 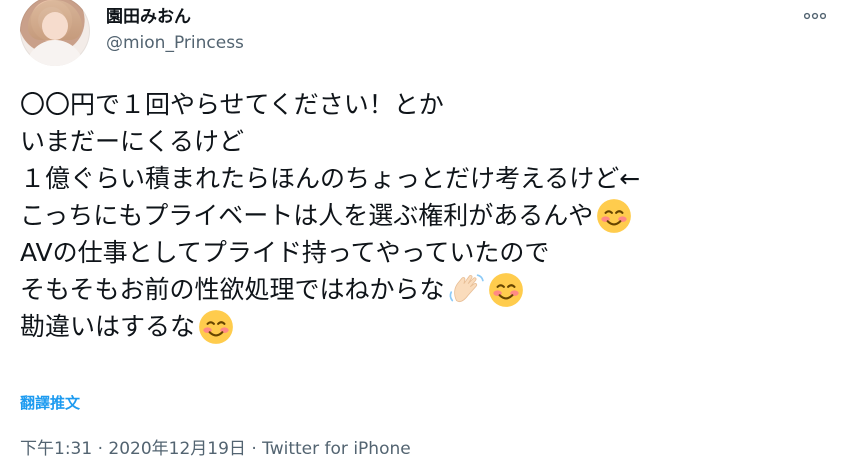 I want to click on more-options-button, so click(x=815, y=16).